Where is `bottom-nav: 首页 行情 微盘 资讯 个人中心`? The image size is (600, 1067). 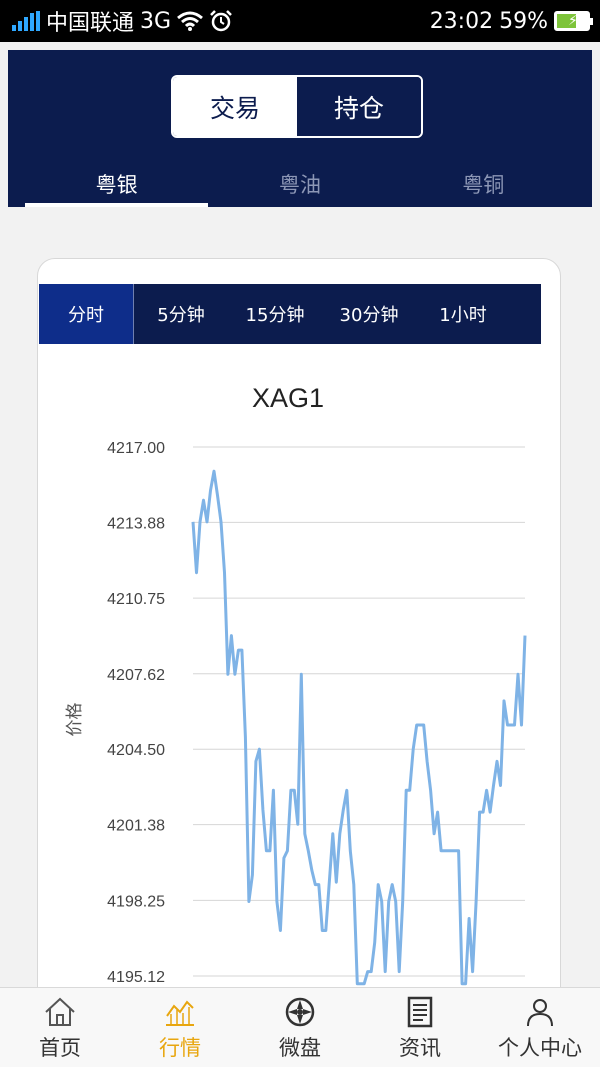 bottom-nav: 首页 行情 微盘 资讯 个人中心 is located at coordinates (300, 1027).